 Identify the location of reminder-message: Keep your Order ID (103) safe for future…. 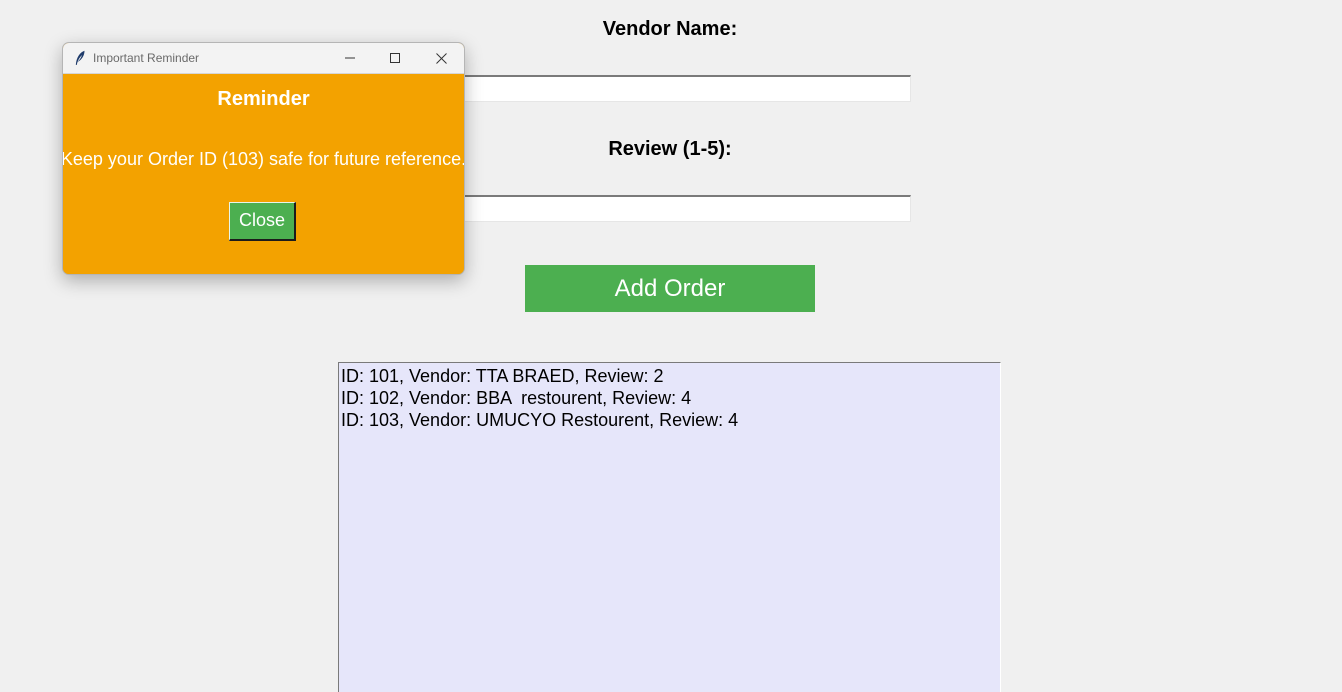
(263, 159).